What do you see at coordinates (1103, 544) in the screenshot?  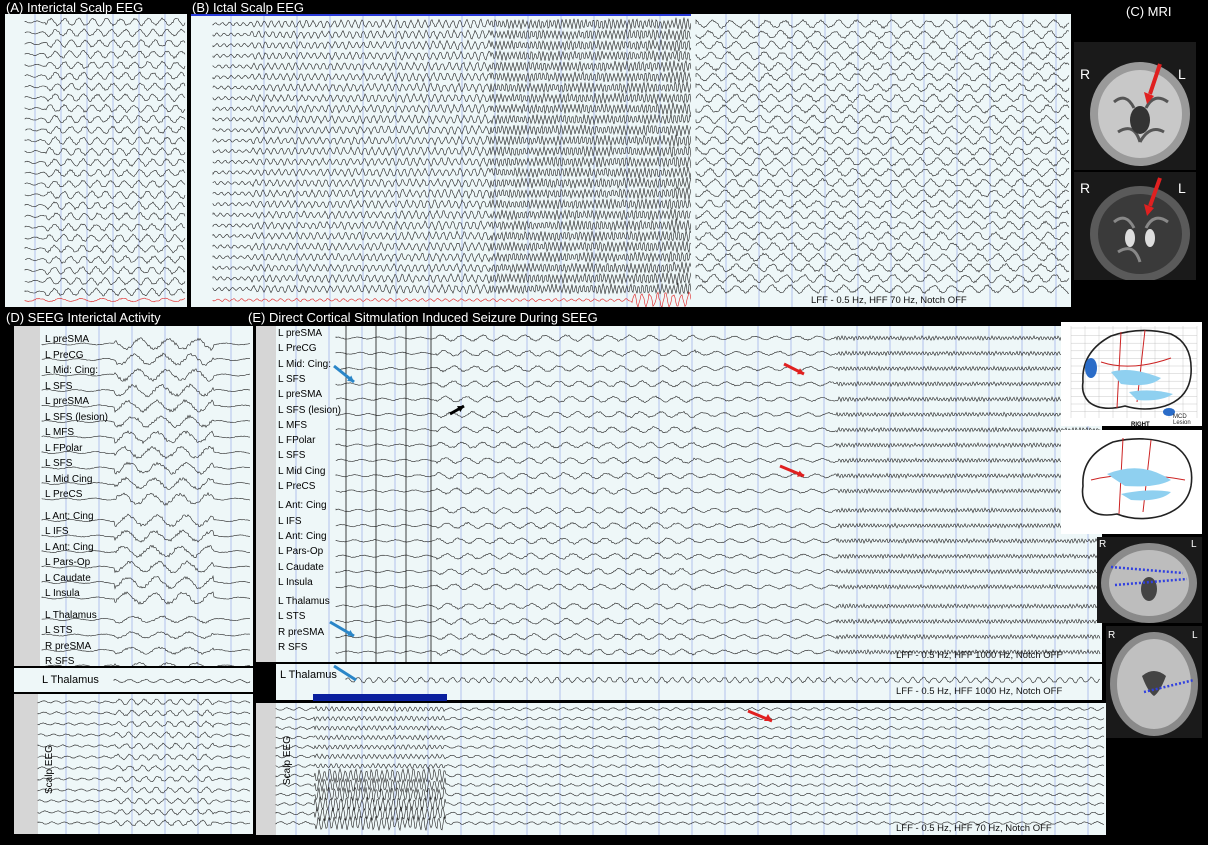 I see `mri-seeg-coronal-right: R` at bounding box center [1103, 544].